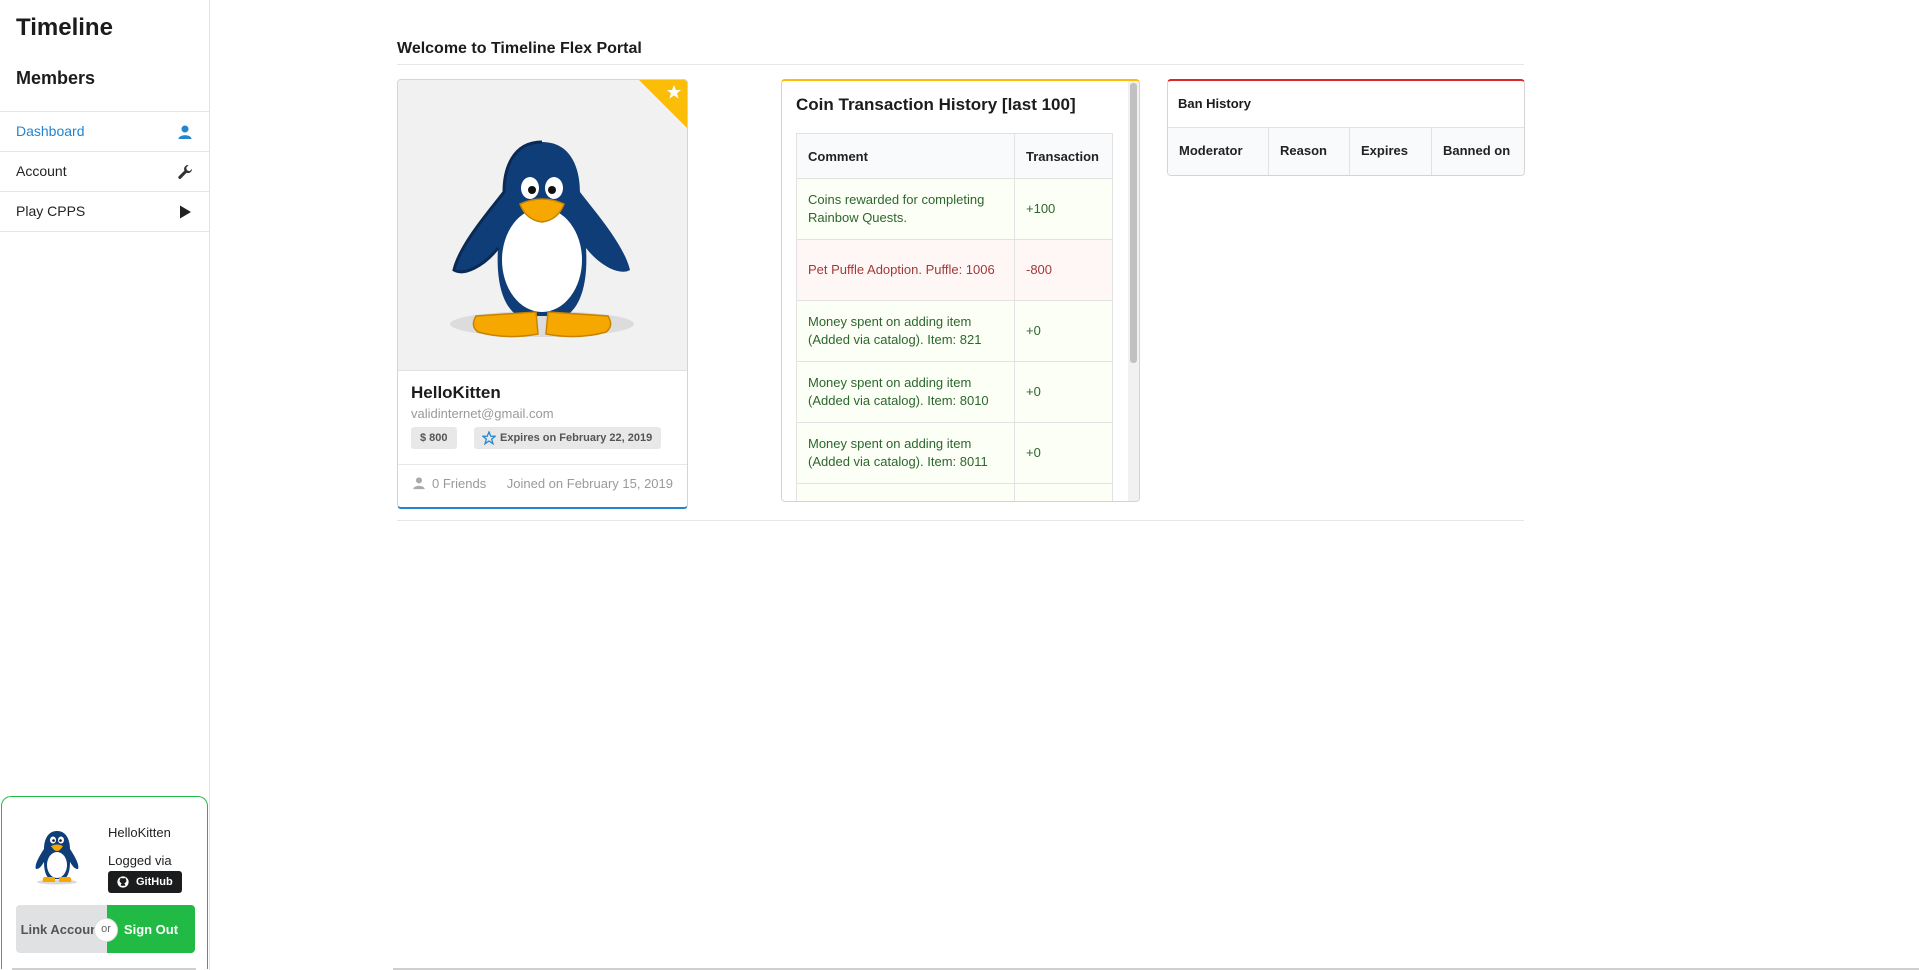 The height and width of the screenshot is (970, 1919). Describe the element at coordinates (64, 27) in the screenshot. I see `brand-title: Timeline` at that location.